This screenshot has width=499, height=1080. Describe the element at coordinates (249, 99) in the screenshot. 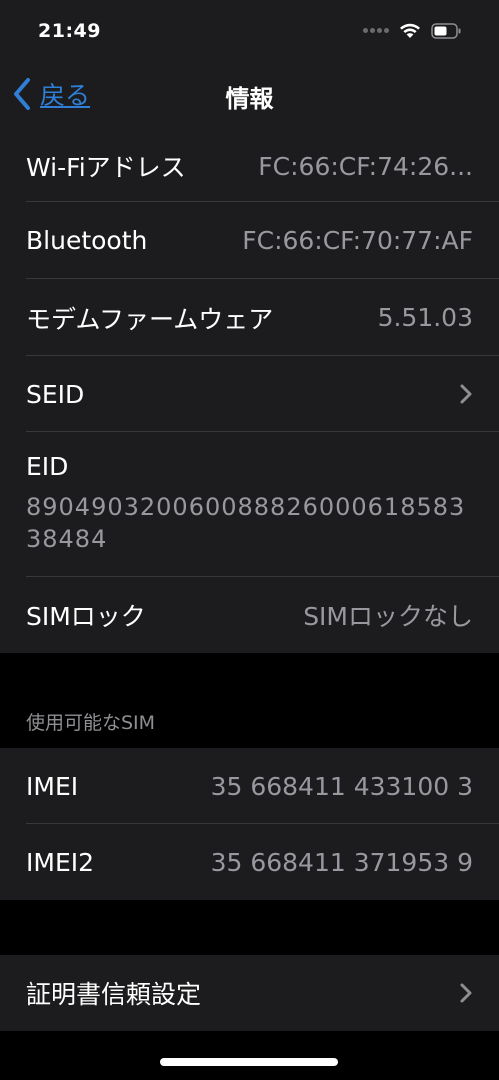

I see `page-title: 情報` at that location.